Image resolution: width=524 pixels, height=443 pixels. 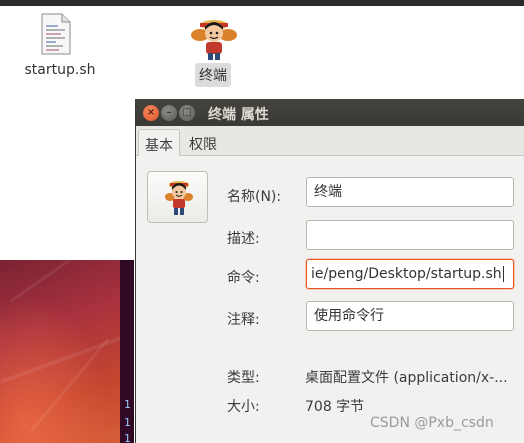 I want to click on launcher-icon-label: 终端, so click(x=213, y=75).